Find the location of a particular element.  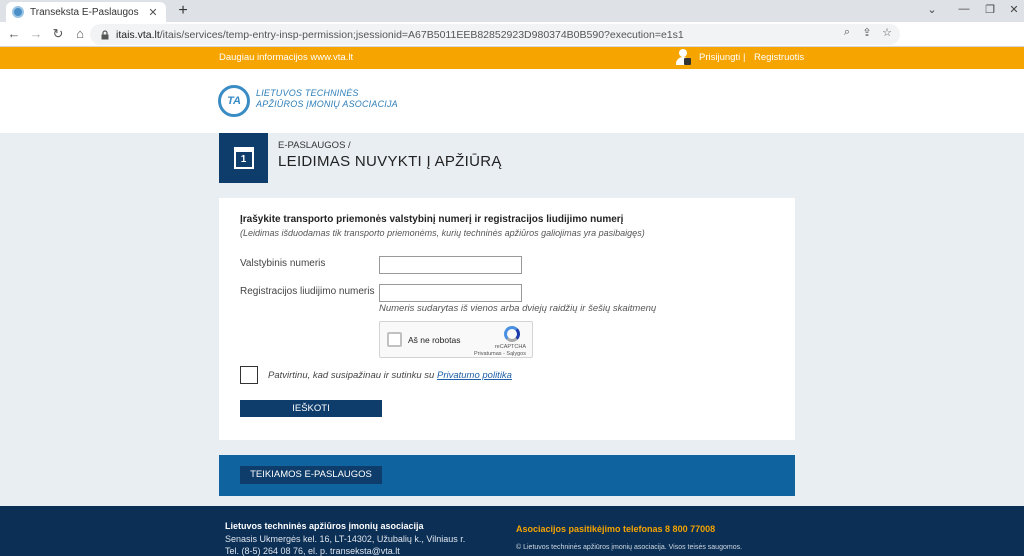

tab-close-icon: ✕ is located at coordinates (153, 12).